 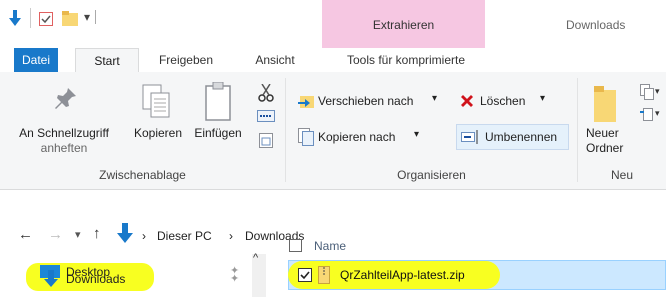 What do you see at coordinates (621, 175) in the screenshot?
I see `group-label-neu: Neu` at bounding box center [621, 175].